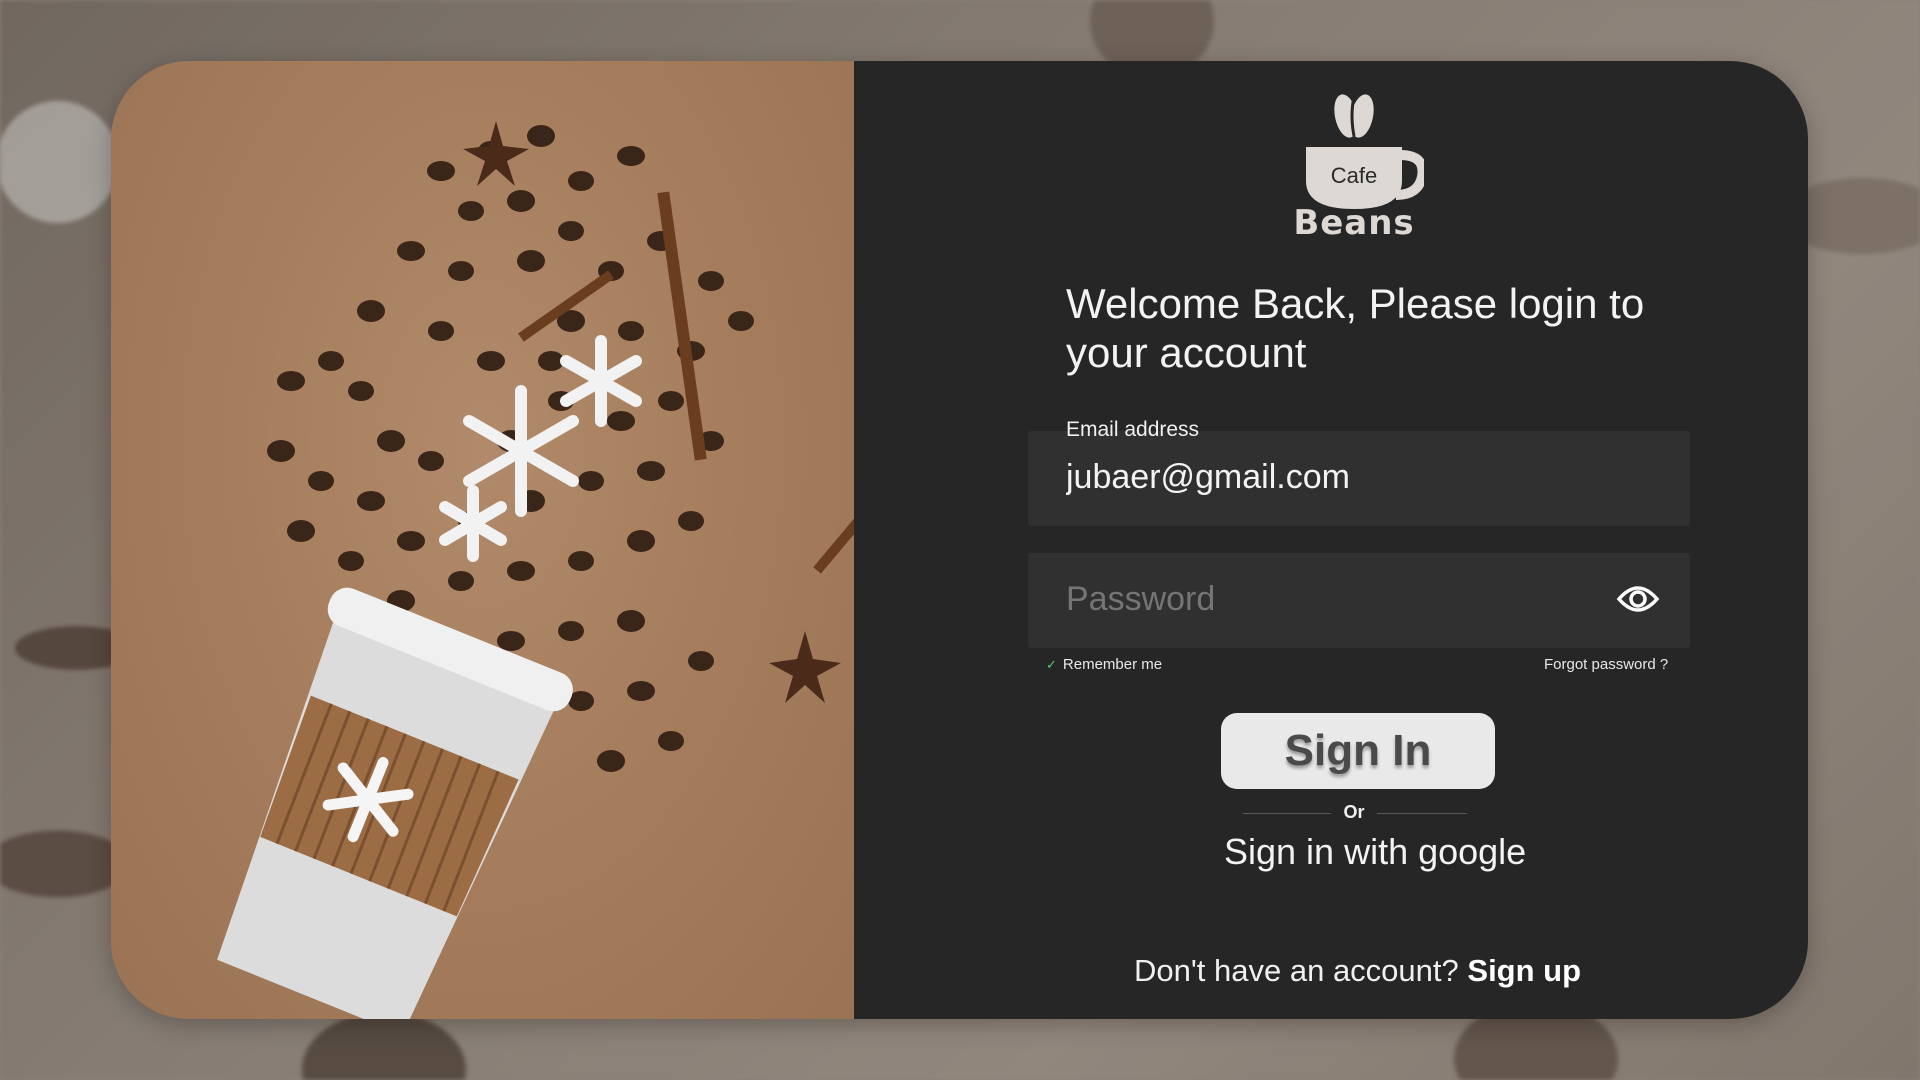 The height and width of the screenshot is (1080, 1920). Describe the element at coordinates (1287, 813) in the screenshot. I see `divider-line-left` at that location.